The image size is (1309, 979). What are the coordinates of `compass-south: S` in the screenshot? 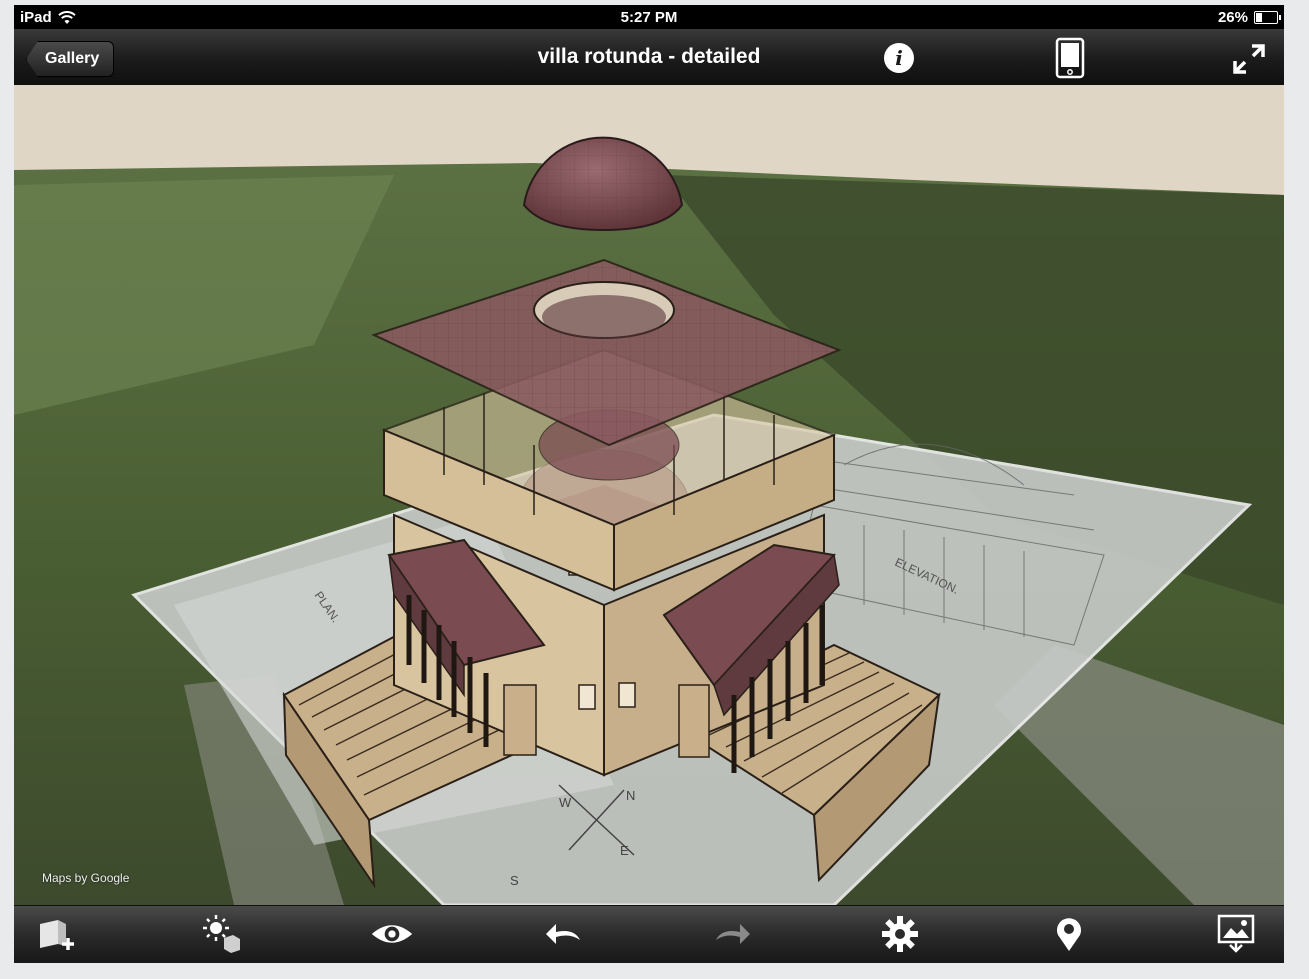 It's located at (514, 880).